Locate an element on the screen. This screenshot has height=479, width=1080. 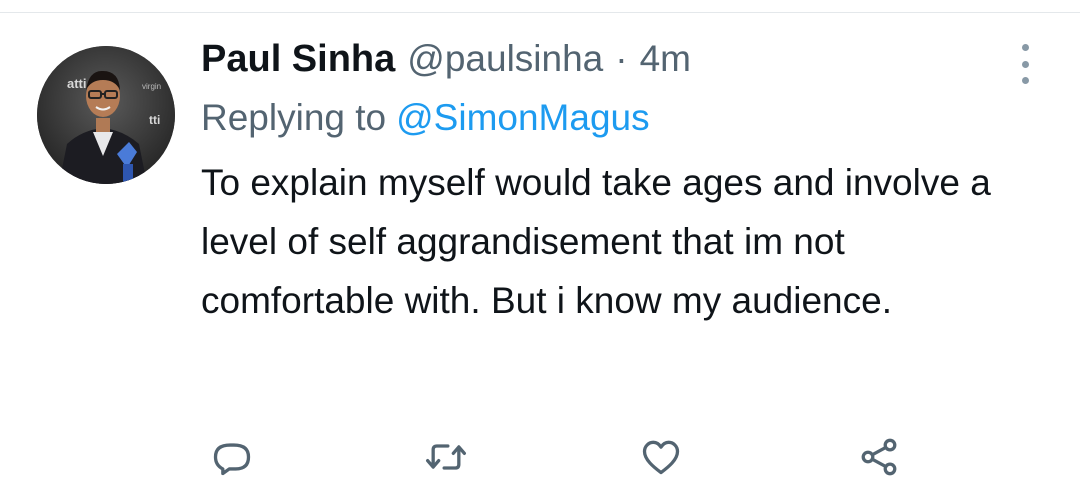
tweet-header: Paul Sinha @paulsinha · 4m is located at coordinates (621, 65).